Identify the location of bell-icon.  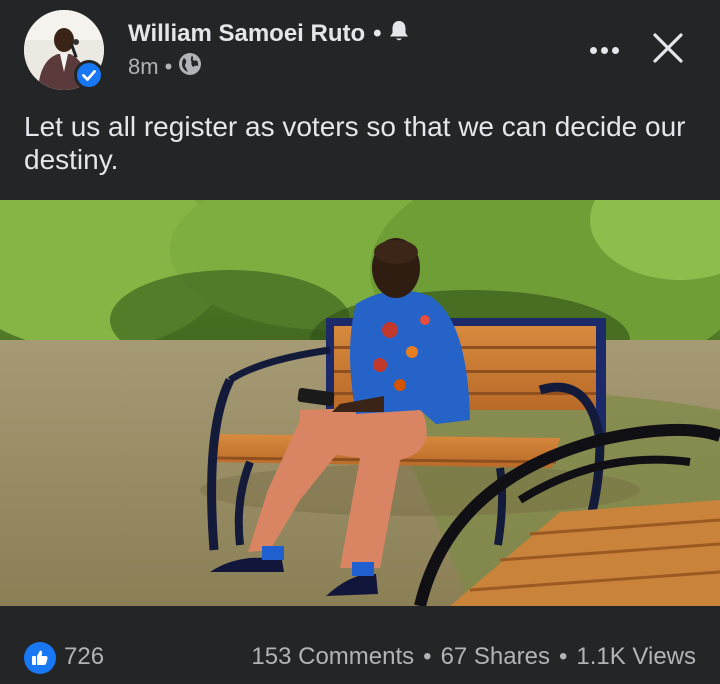
(399, 34).